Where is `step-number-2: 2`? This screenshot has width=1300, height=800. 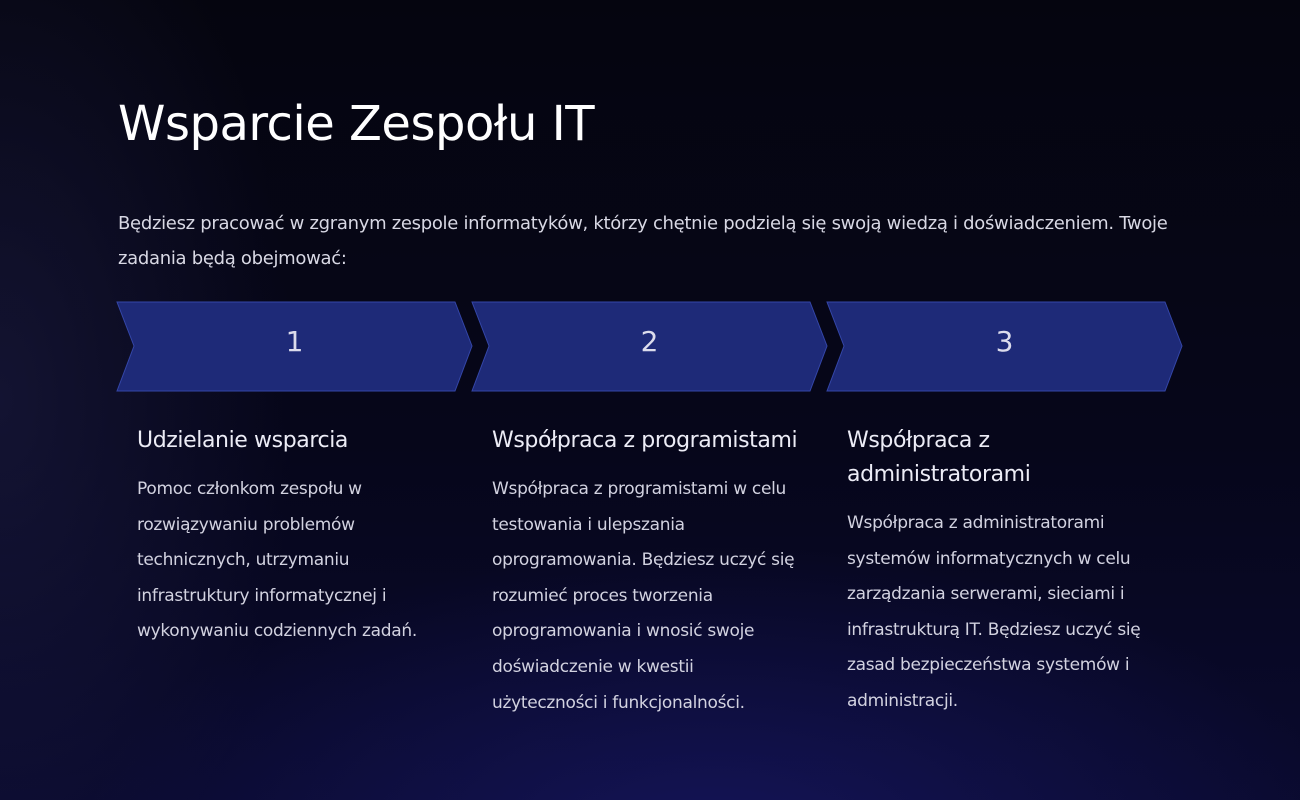 step-number-2: 2 is located at coordinates (649, 341).